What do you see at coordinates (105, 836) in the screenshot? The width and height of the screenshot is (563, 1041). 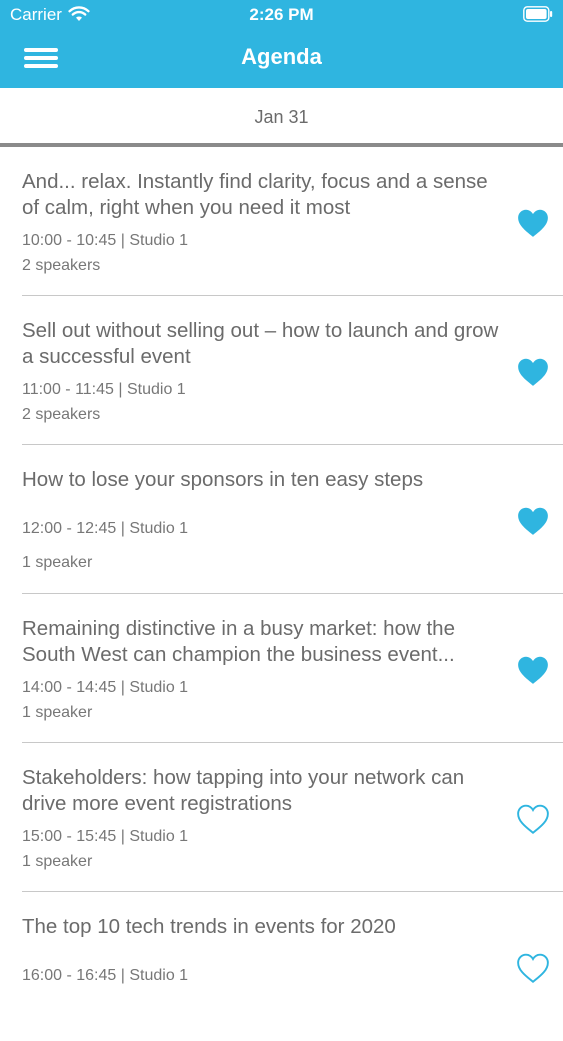 I see `session-time: 15:00 - 15:45 | Studio 1` at bounding box center [105, 836].